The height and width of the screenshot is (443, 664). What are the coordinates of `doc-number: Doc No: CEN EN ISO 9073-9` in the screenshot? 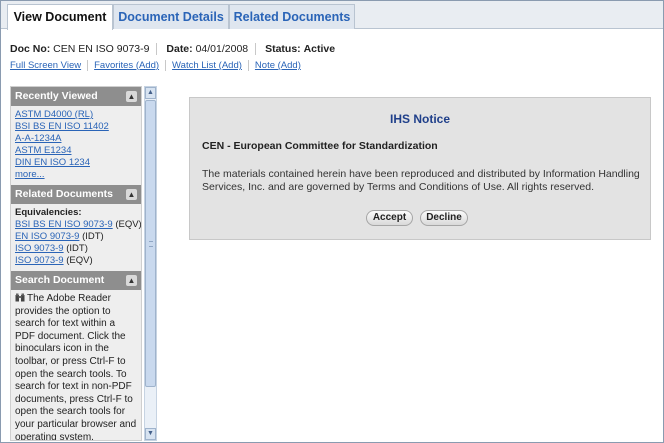 It's located at (84, 49).